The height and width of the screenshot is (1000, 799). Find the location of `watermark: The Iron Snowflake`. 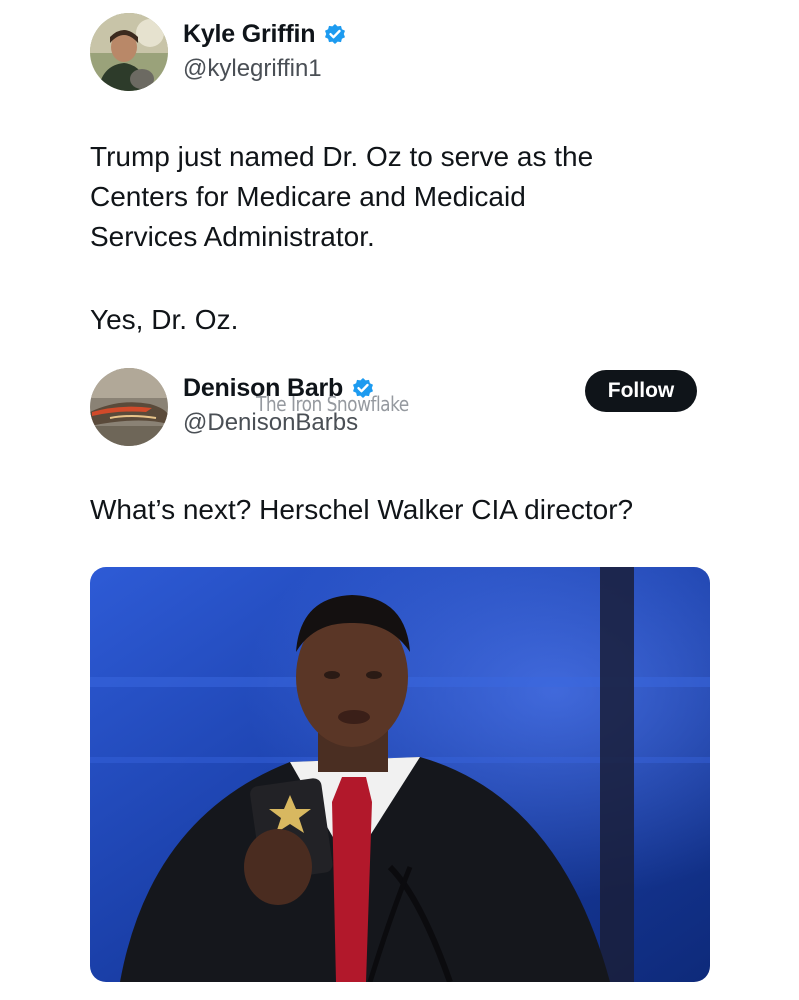

watermark: The Iron Snowflake is located at coordinates (332, 404).